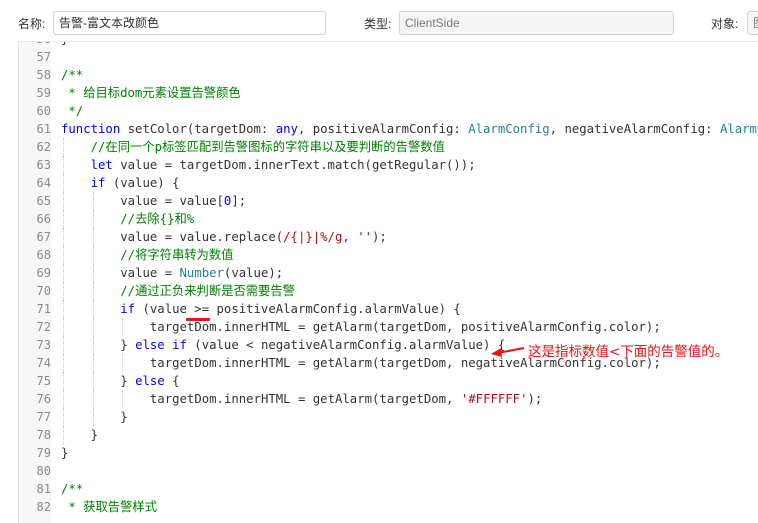 This screenshot has width=758, height=523. What do you see at coordinates (239, 201) in the screenshot?
I see `code-token: ];` at bounding box center [239, 201].